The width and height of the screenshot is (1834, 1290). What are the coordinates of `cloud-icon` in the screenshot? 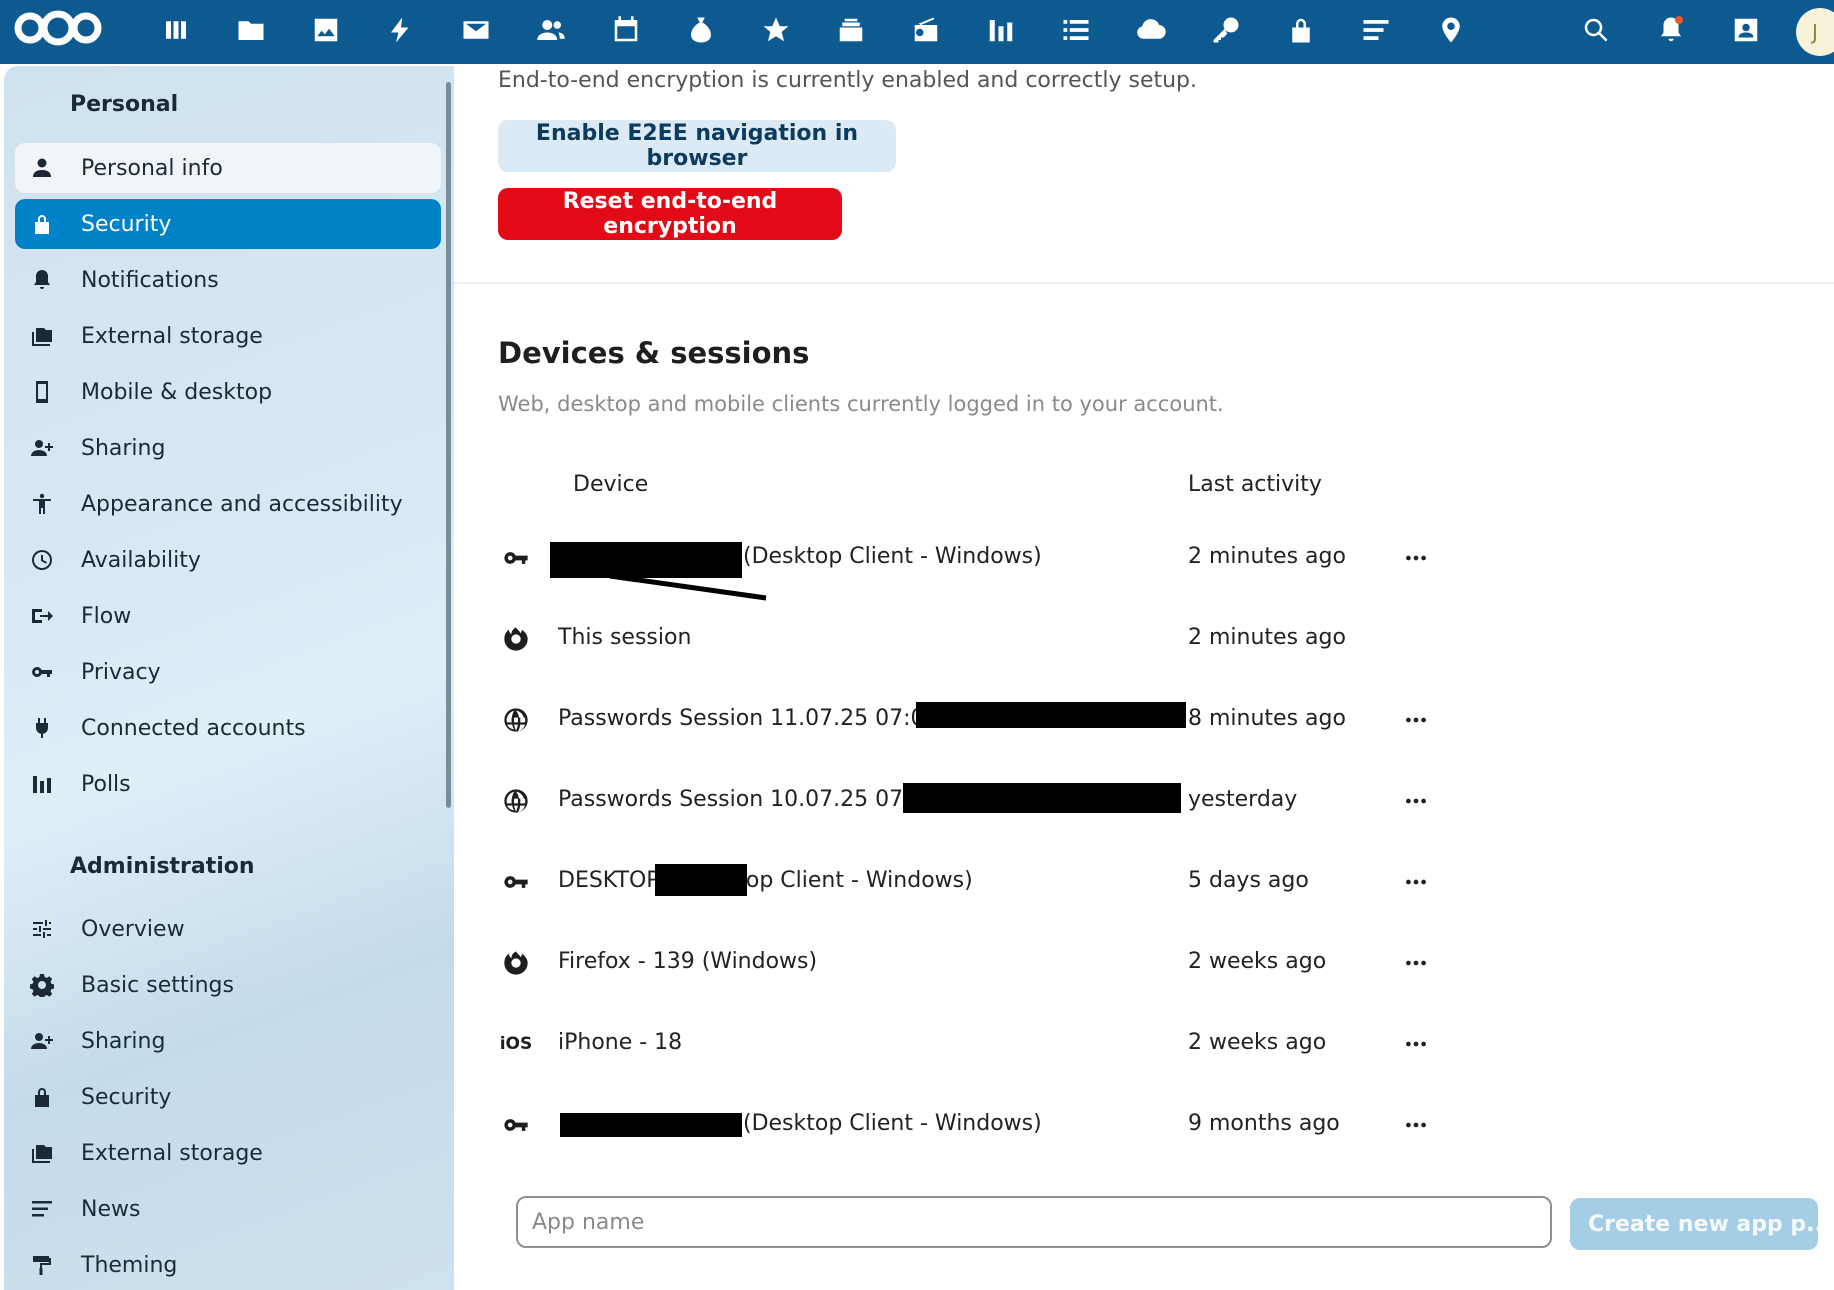 It's located at (1151, 30).